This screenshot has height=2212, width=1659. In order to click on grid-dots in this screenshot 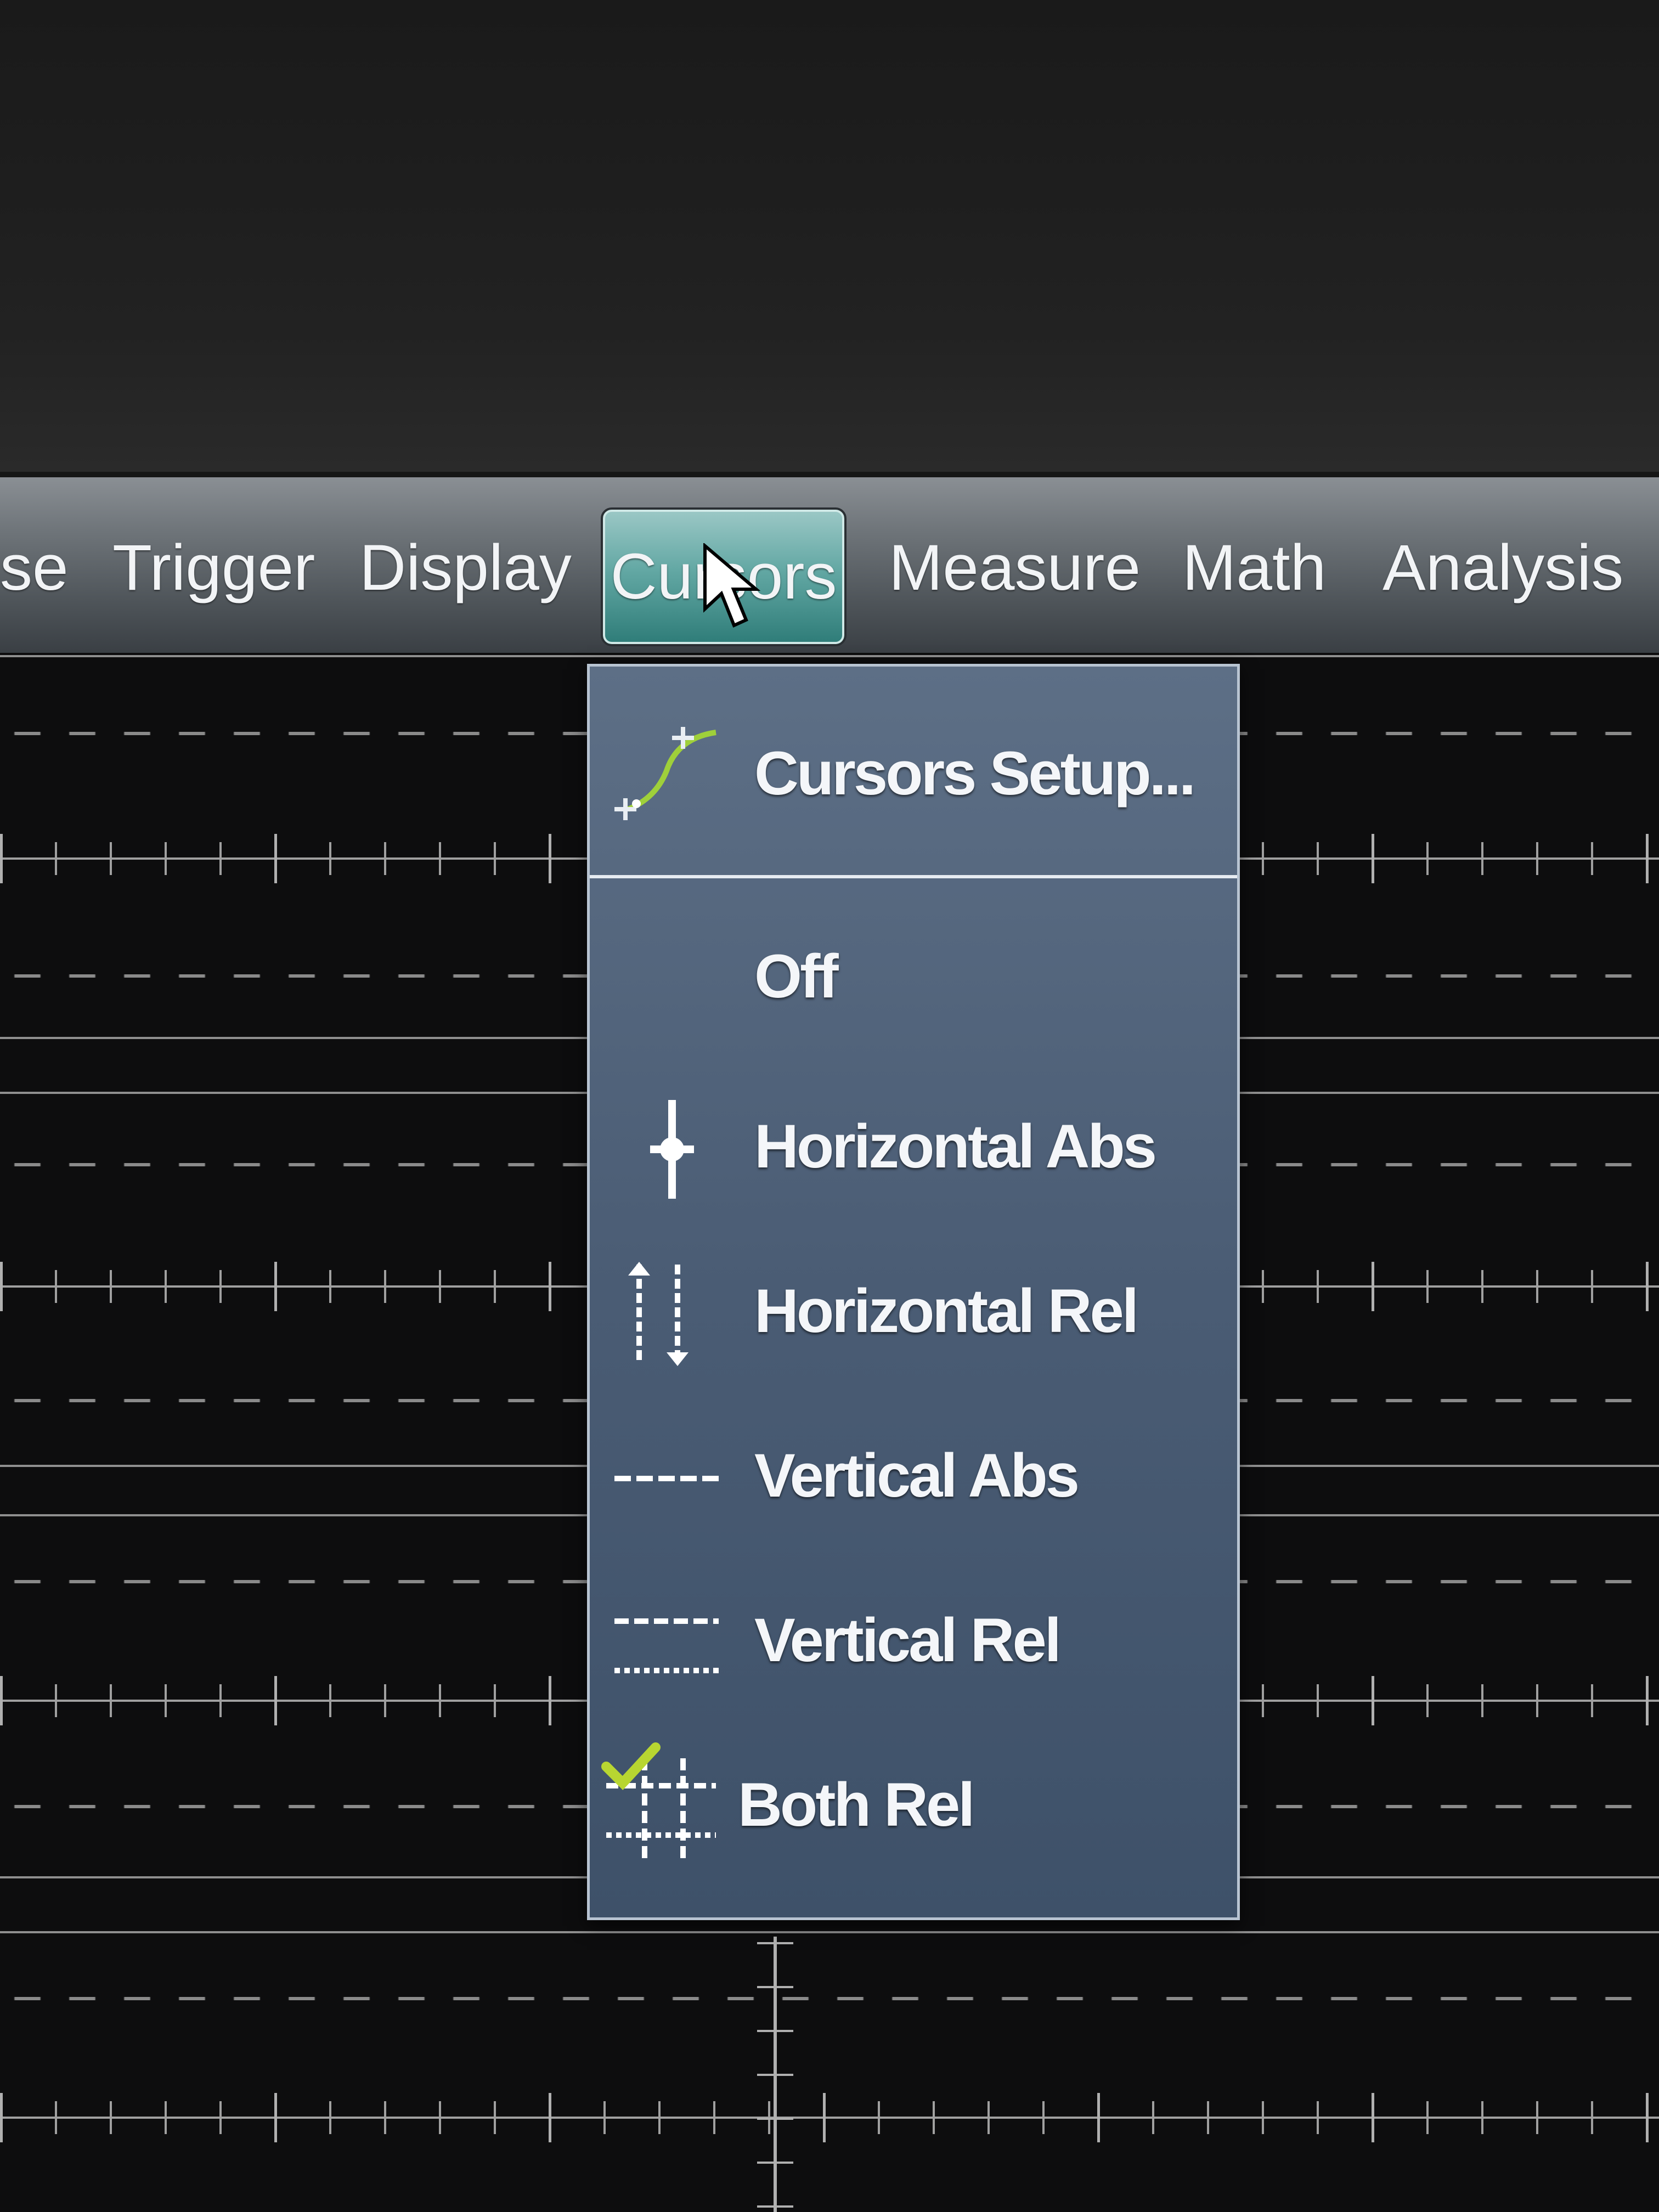, I will do `click(830, 1998)`.